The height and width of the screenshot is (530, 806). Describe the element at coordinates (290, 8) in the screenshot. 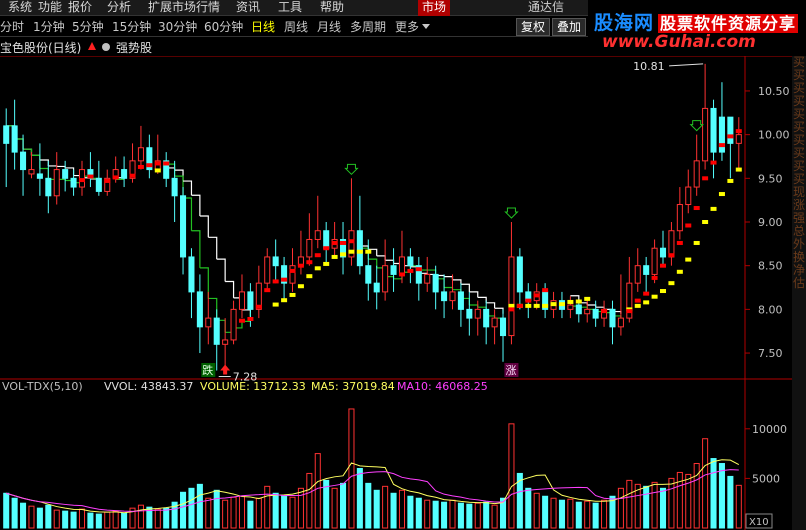

I see `menu-tools: 工具` at that location.